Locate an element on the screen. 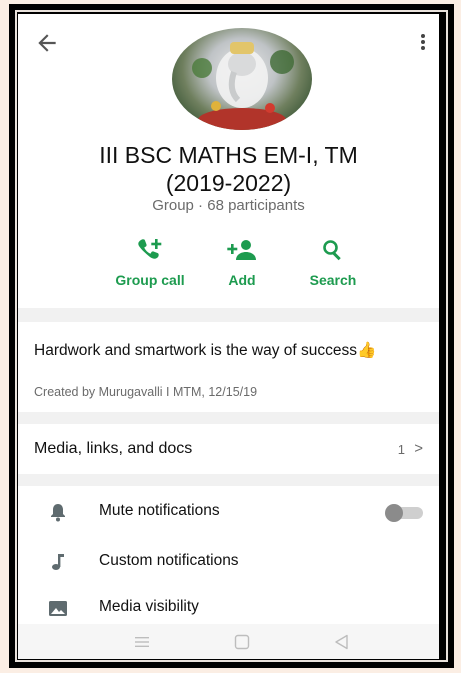 This screenshot has width=461, height=673. media-visibility-row: Media visibility is located at coordinates (228, 608).